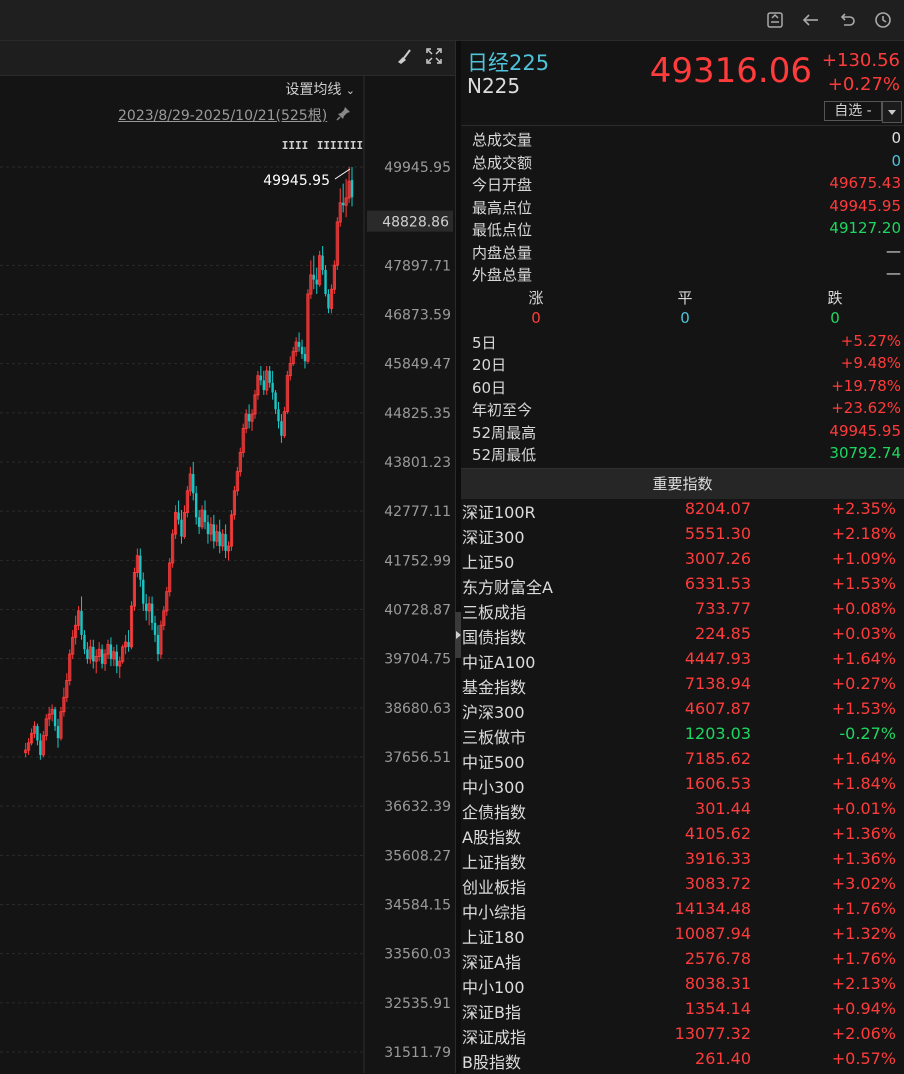 The width and height of the screenshot is (904, 1074). I want to click on index-row-price: 4105.62, so click(717, 833).